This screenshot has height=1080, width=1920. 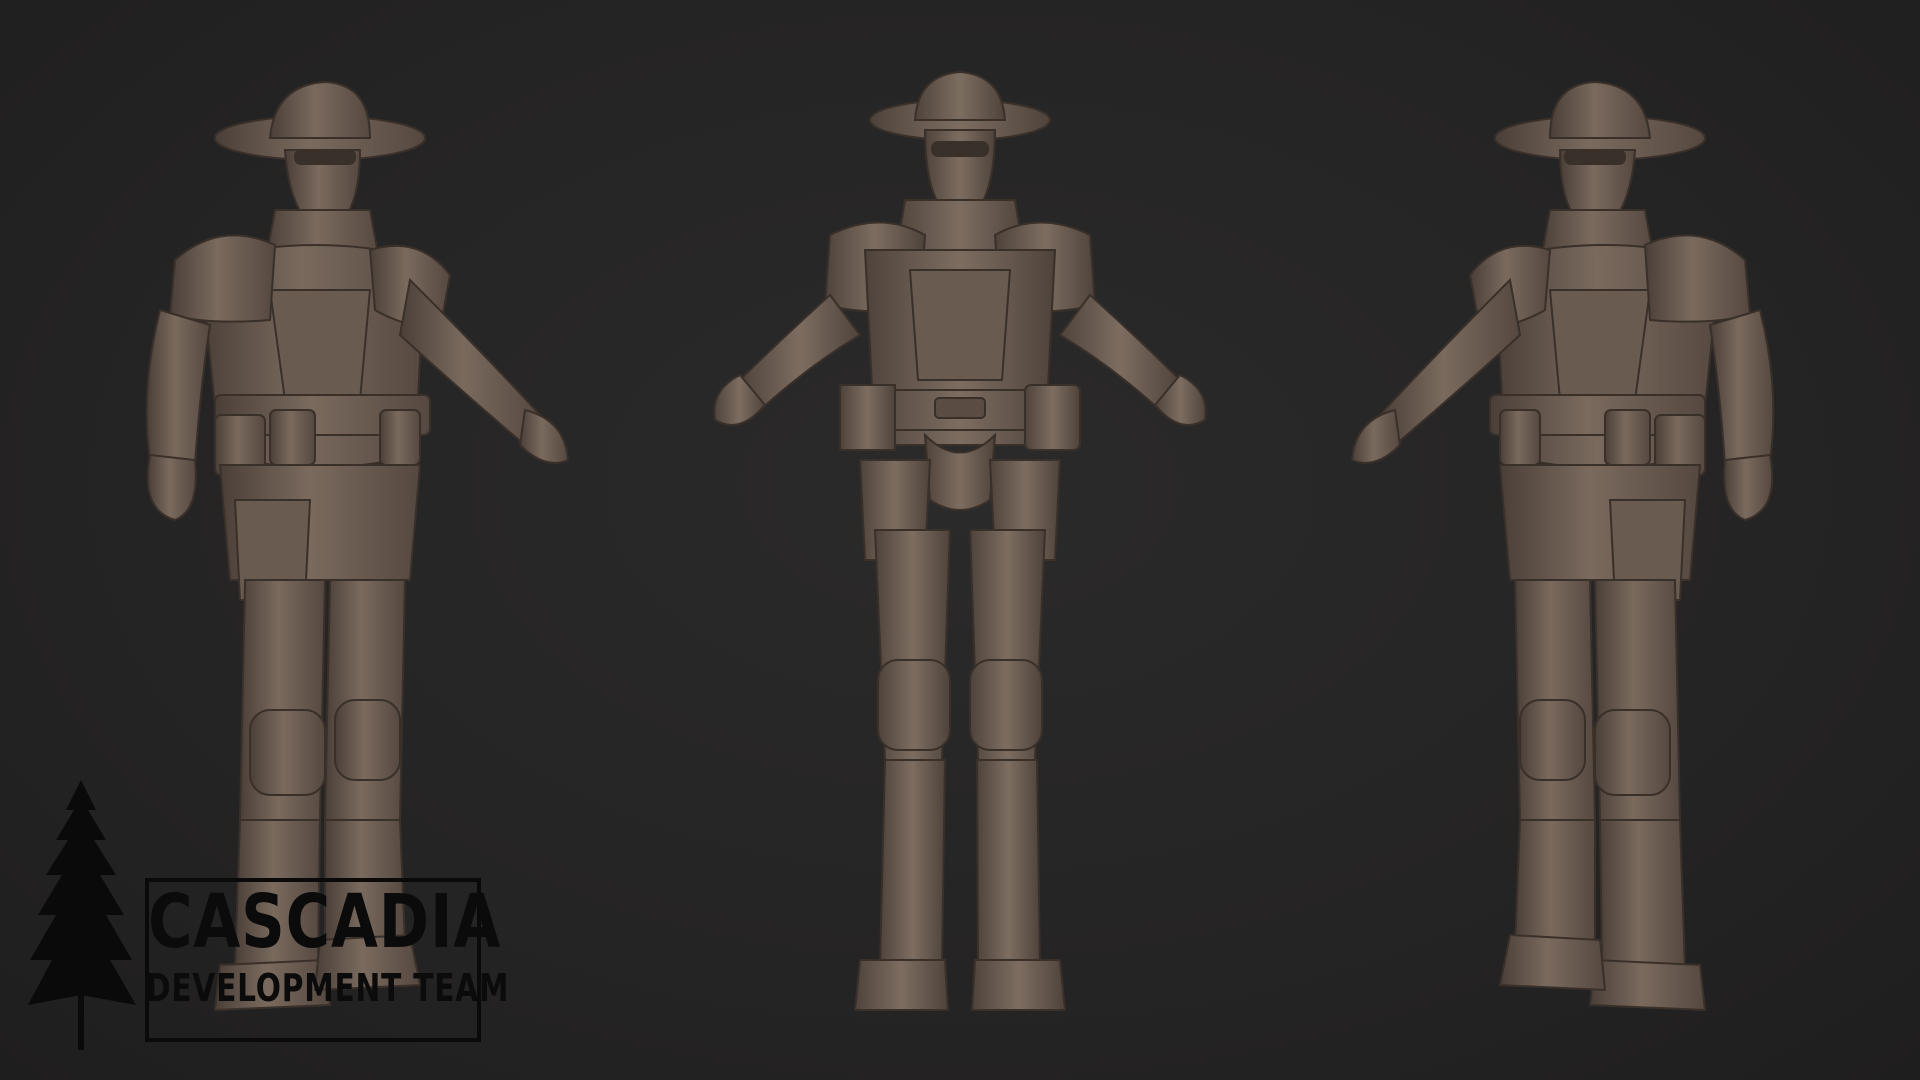 I want to click on cascadia-logo: CASCADIA DEVELOPMENT TEAM, so click(x=269, y=915).